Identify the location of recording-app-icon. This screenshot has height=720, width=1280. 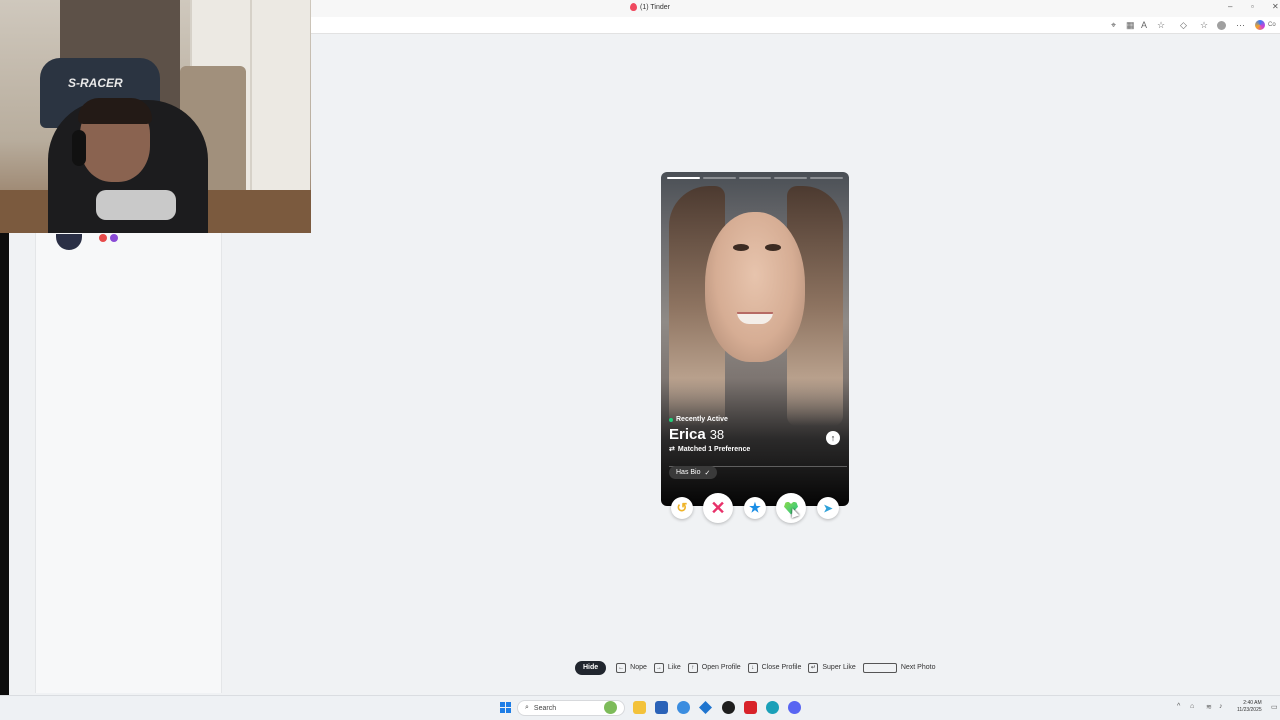
(750, 707).